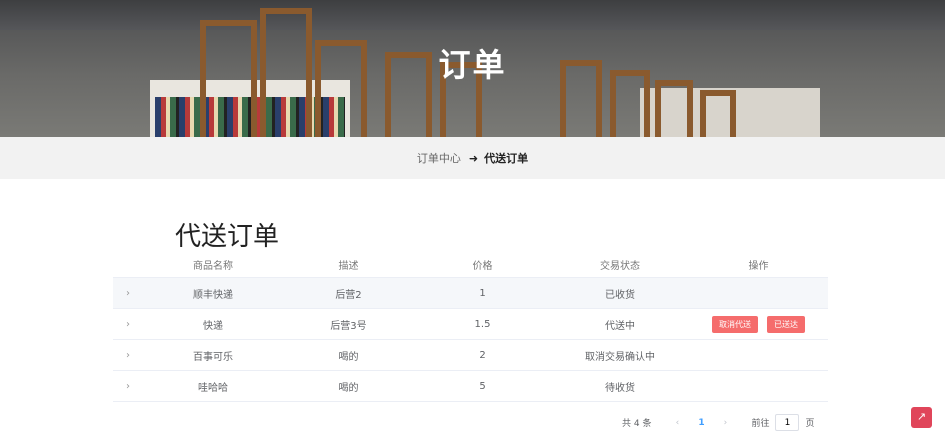 The image size is (945, 434). I want to click on cell-desc: 后营2, so click(348, 295).